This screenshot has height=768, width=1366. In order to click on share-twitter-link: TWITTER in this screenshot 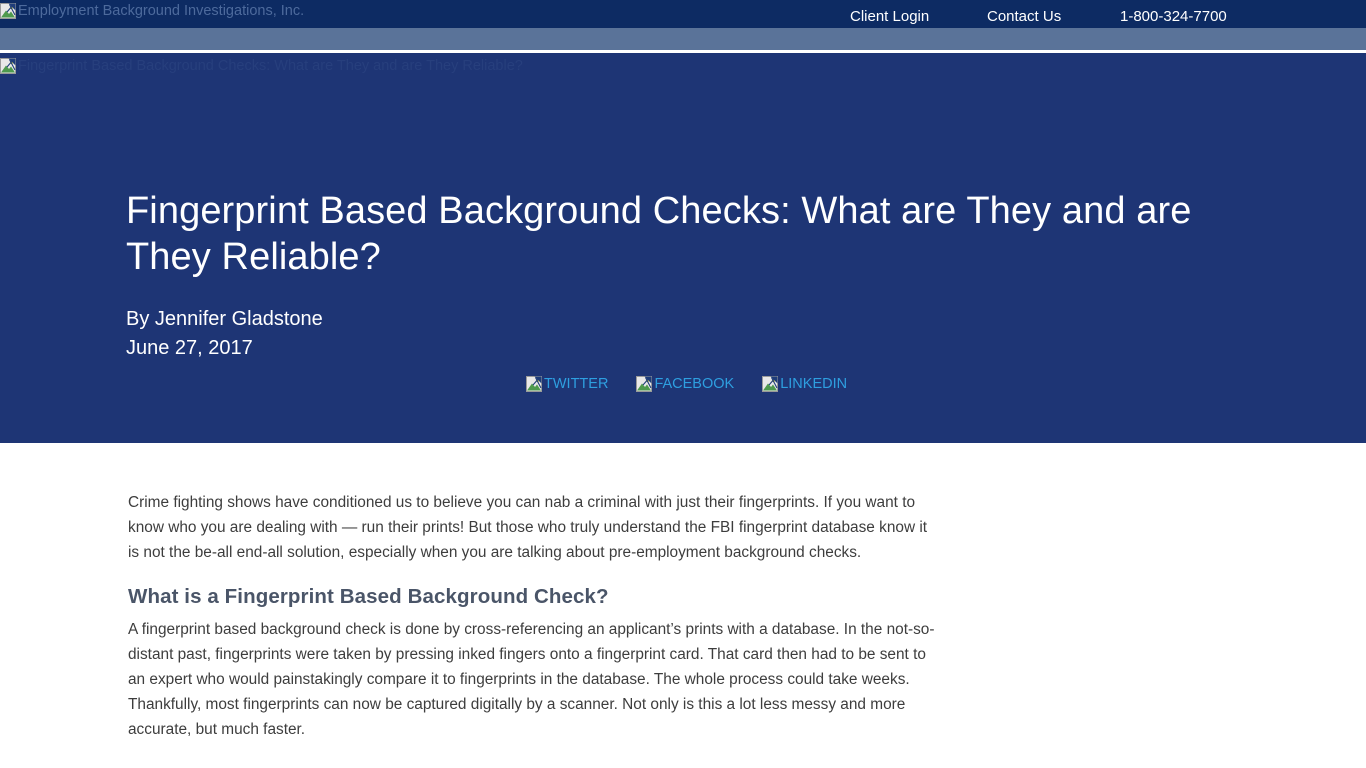, I will do `click(567, 384)`.